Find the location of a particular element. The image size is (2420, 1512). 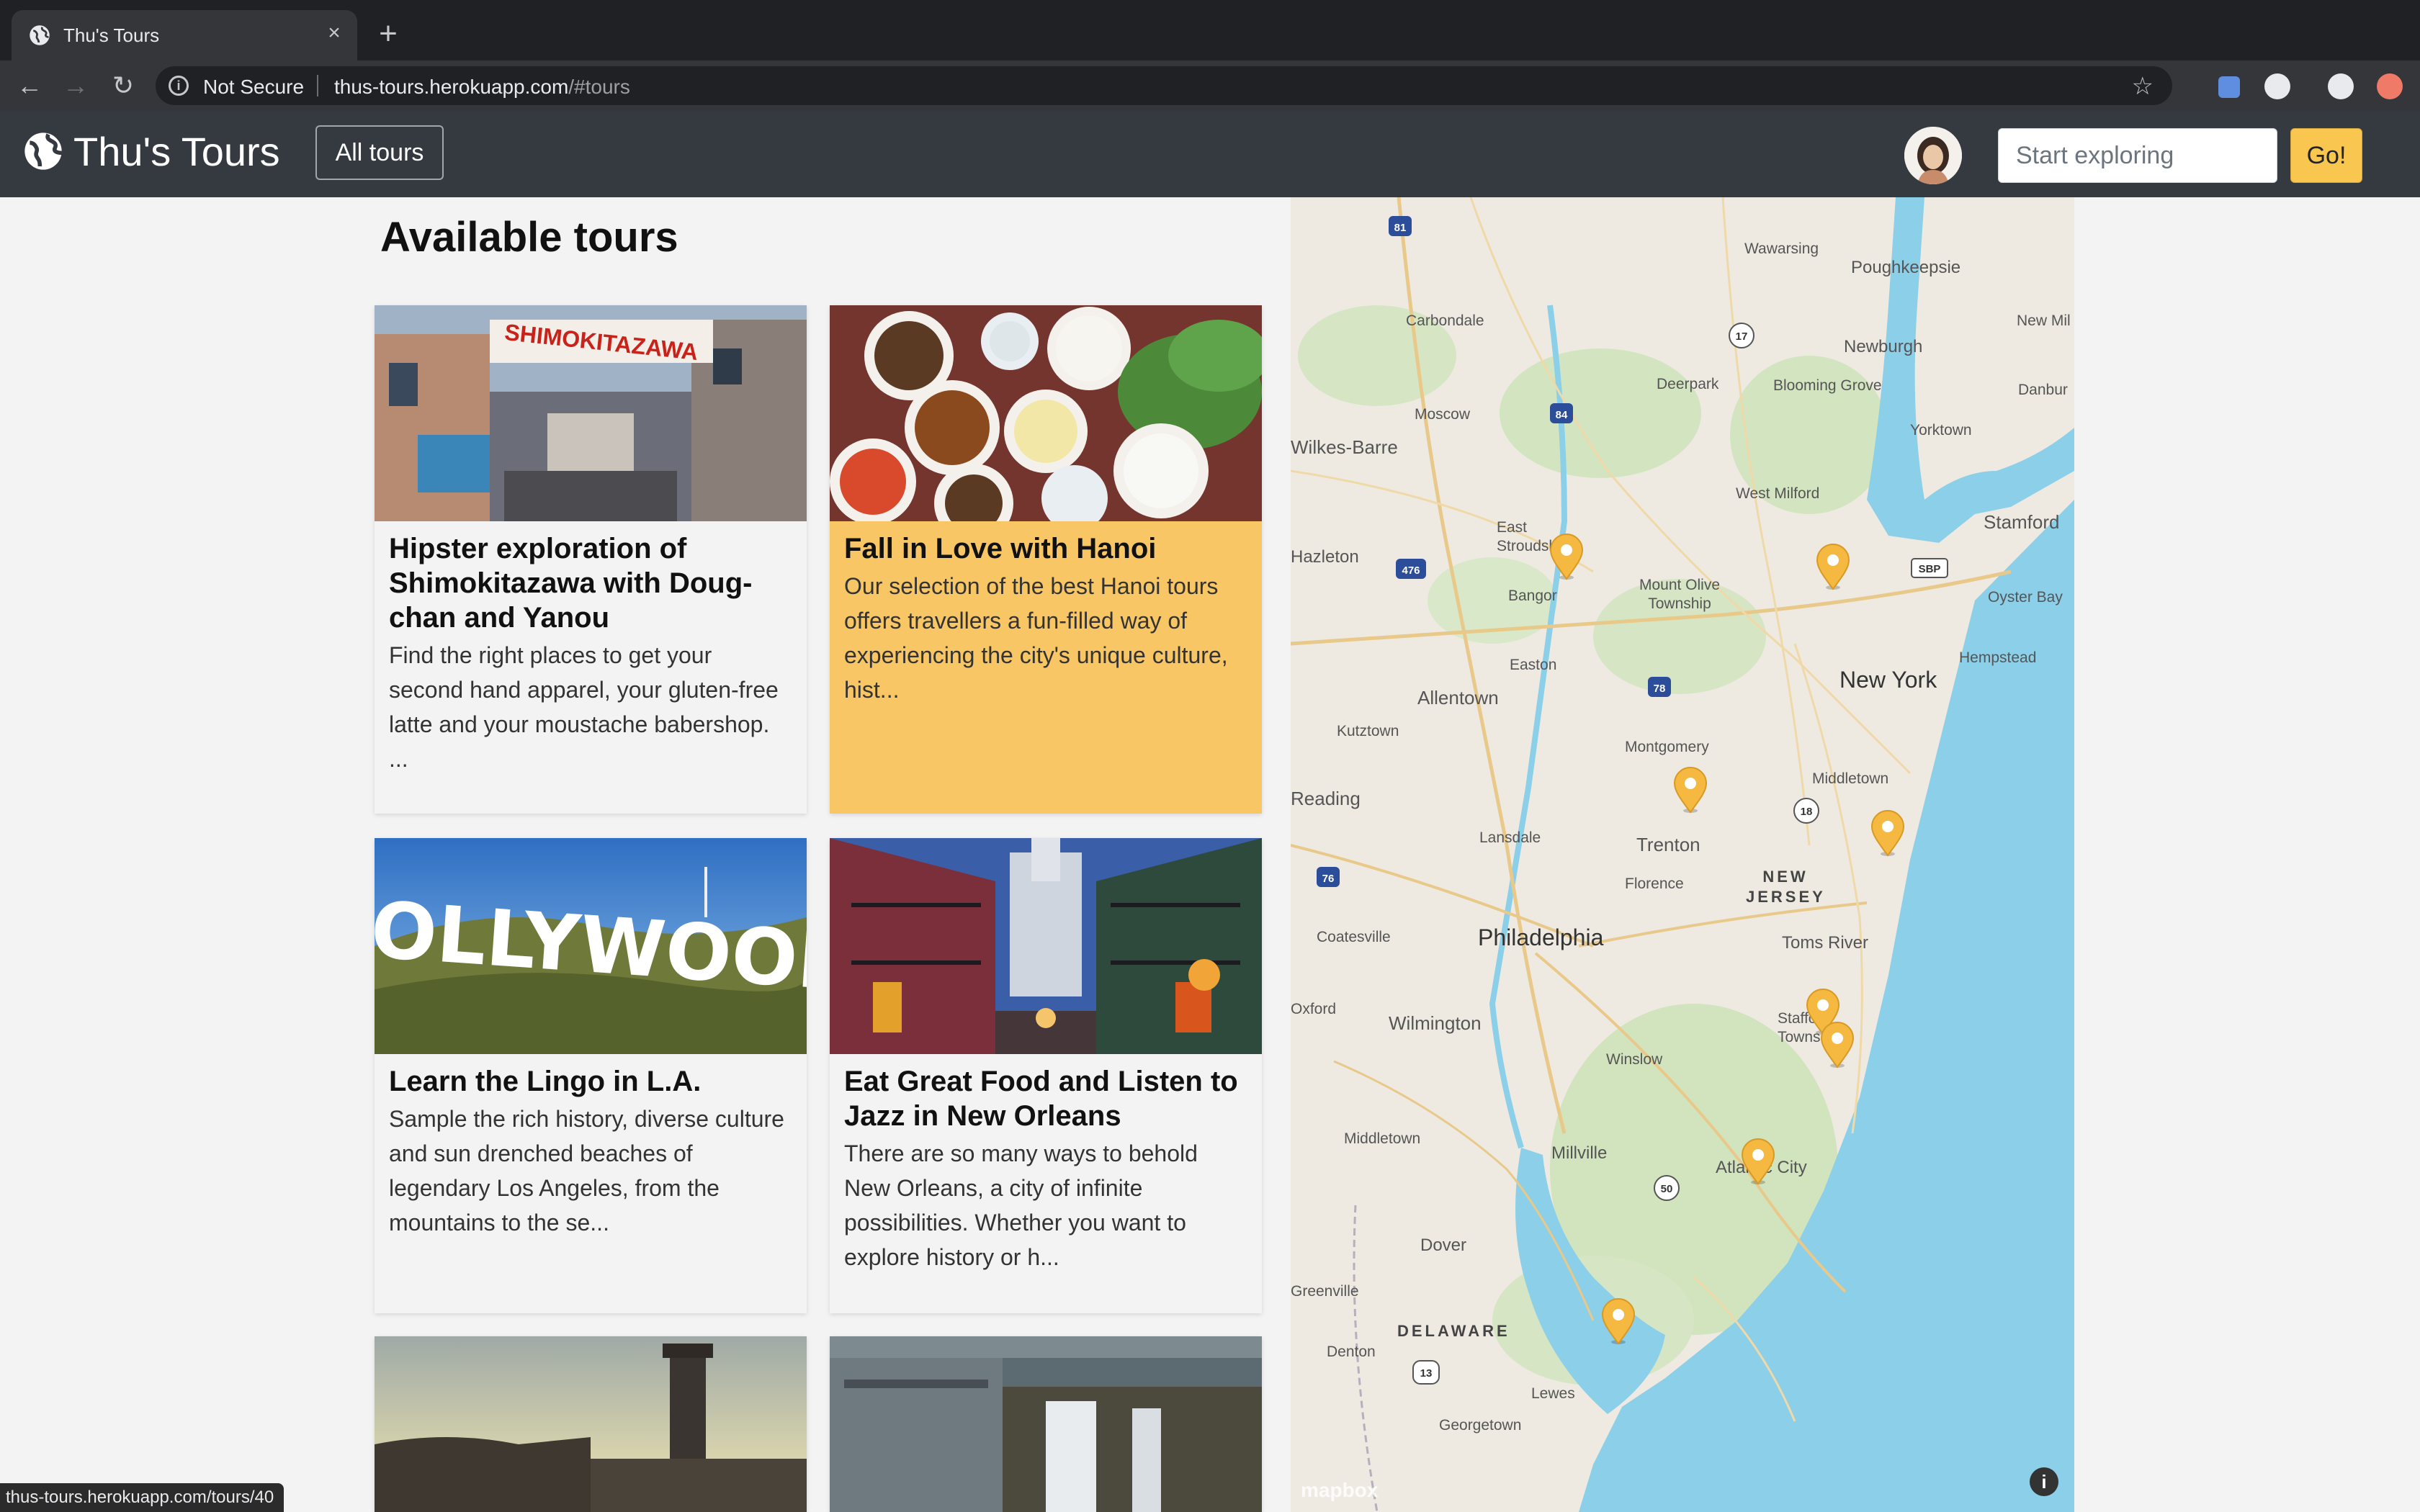

divider is located at coordinates (317, 85).